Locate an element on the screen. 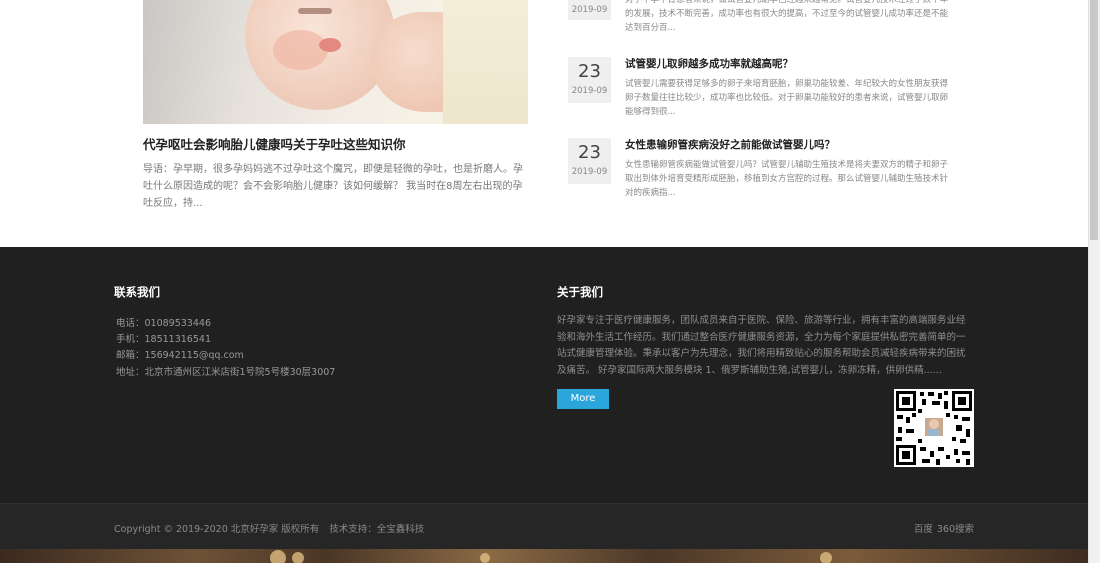 This screenshot has width=1100, height=563. contact-email: 邮箱：156942115@qq.com is located at coordinates (180, 355).